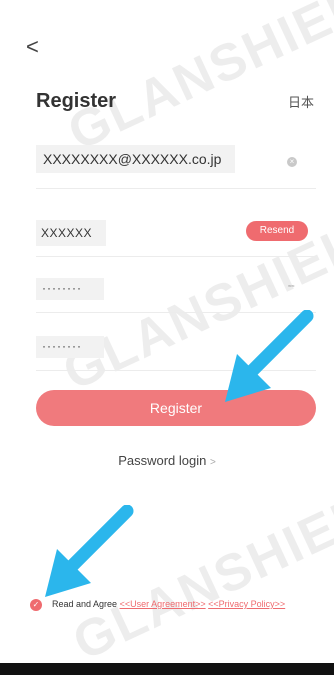  I want to click on language-switch: 日本, so click(301, 101).